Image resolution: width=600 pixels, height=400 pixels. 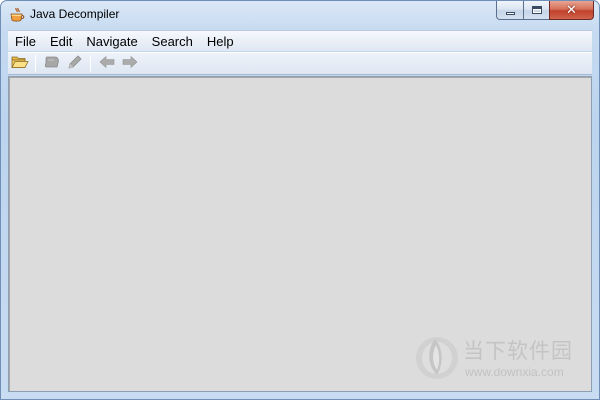 What do you see at coordinates (437, 356) in the screenshot?
I see `watermark-logo-icon` at bounding box center [437, 356].